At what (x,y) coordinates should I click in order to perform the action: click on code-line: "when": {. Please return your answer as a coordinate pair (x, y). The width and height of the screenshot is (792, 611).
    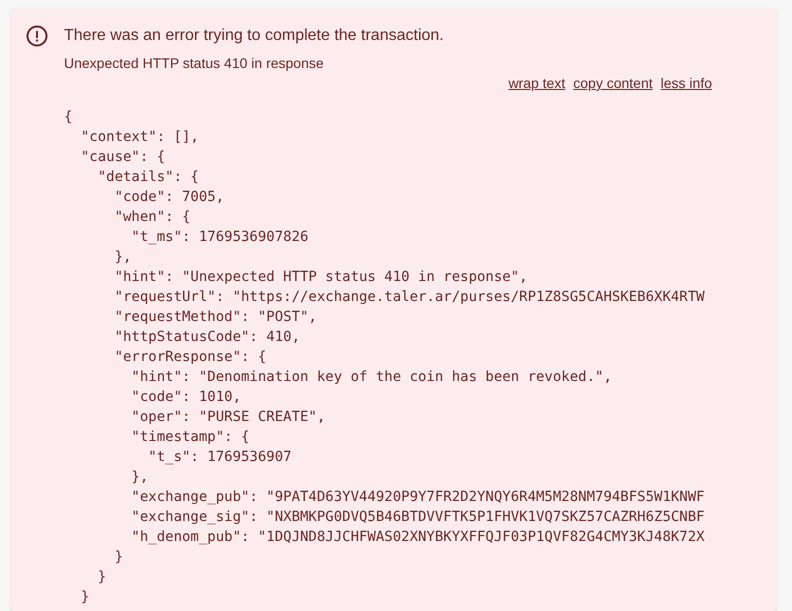
    Looking at the image, I should click on (153, 217).